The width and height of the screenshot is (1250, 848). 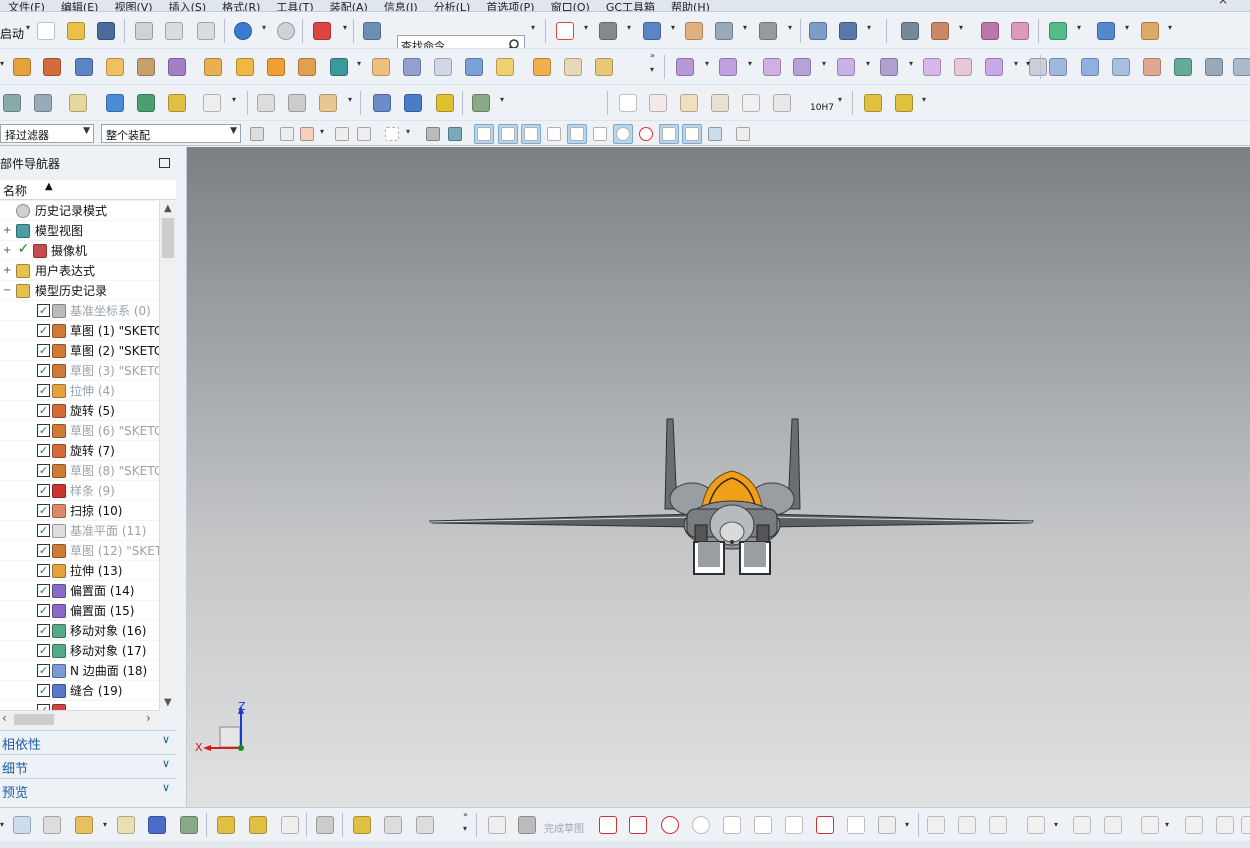 I want to click on sync-move-icon, so click(x=685, y=67).